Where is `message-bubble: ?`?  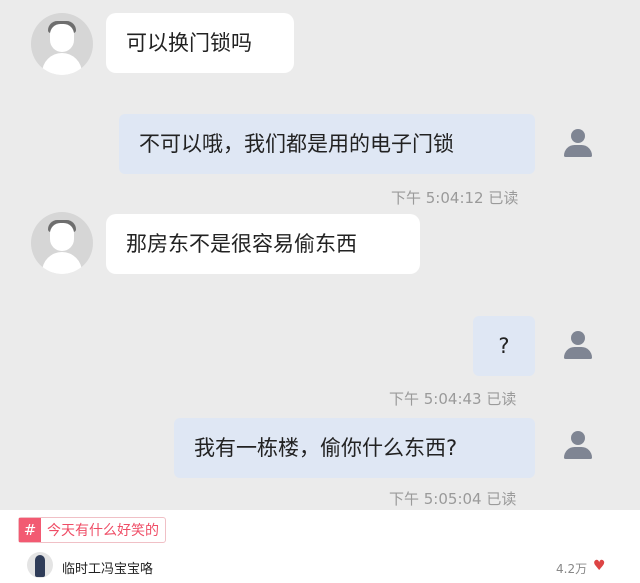 message-bubble: ? is located at coordinates (504, 346).